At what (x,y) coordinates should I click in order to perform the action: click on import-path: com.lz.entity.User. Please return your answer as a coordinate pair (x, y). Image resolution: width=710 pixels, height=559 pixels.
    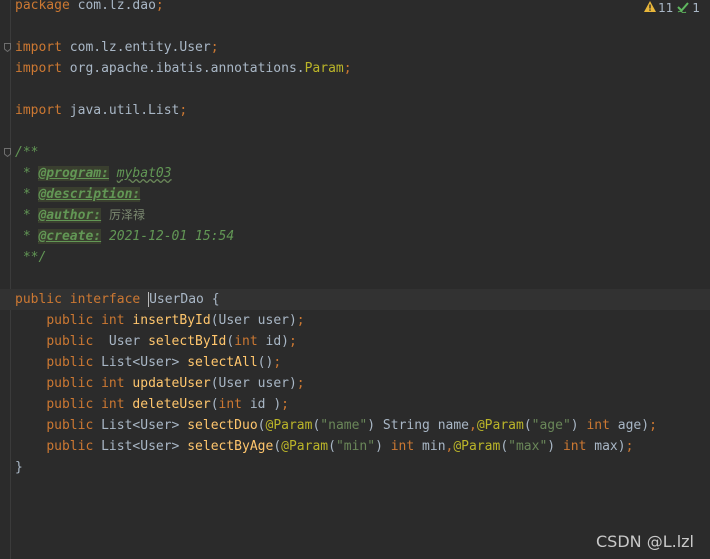
    Looking at the image, I should click on (136, 47).